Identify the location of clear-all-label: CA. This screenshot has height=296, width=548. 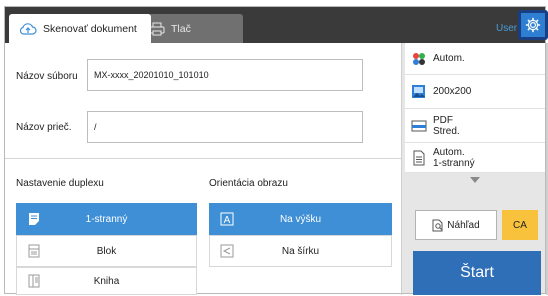
(520, 225).